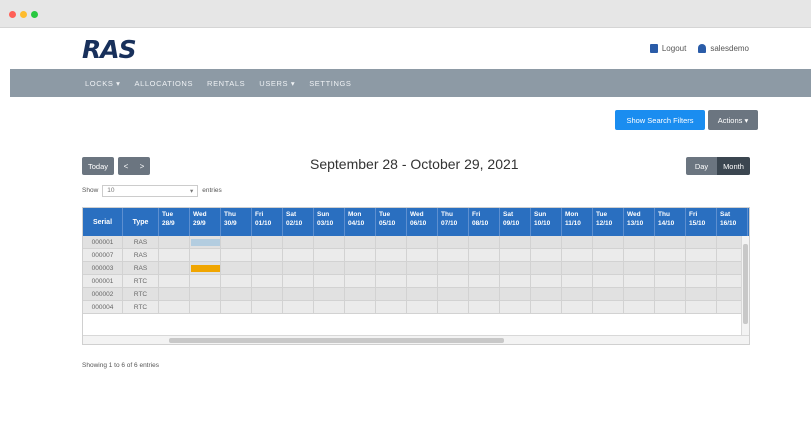 The image size is (811, 432). I want to click on entries-select: 10 ▾, so click(150, 190).